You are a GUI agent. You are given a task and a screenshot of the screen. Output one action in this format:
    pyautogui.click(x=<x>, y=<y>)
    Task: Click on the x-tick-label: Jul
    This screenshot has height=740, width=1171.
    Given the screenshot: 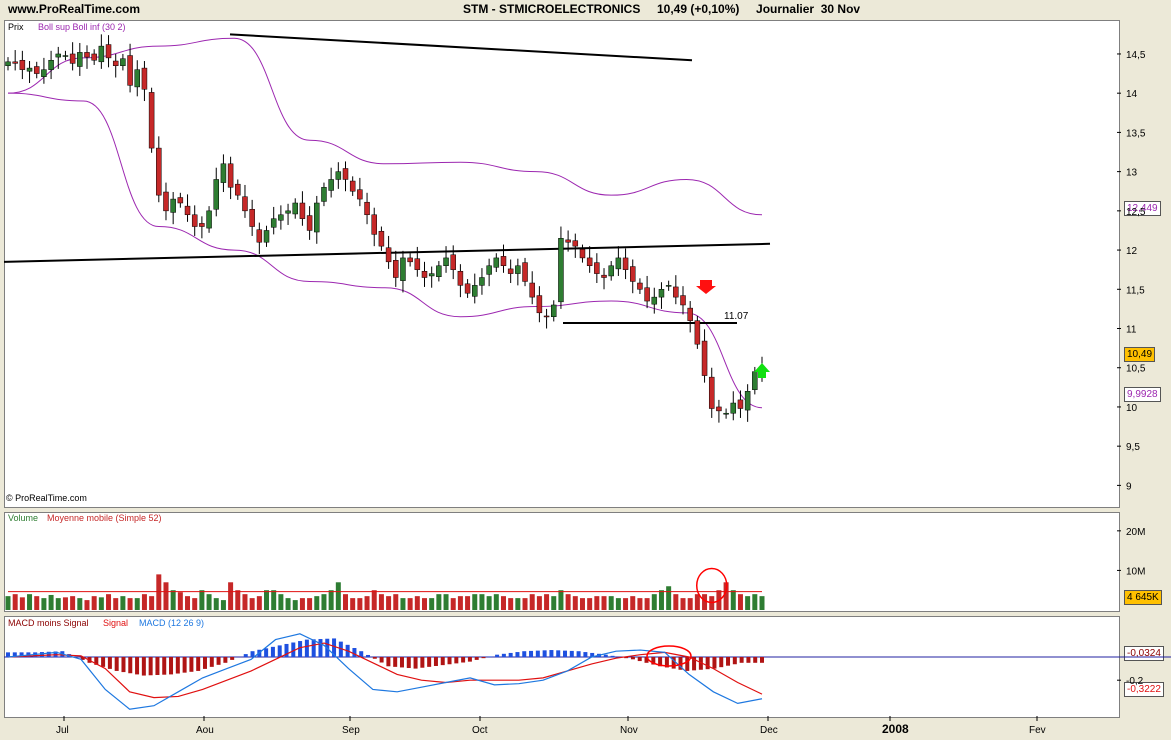 What is the action you would take?
    pyautogui.click(x=62, y=730)
    